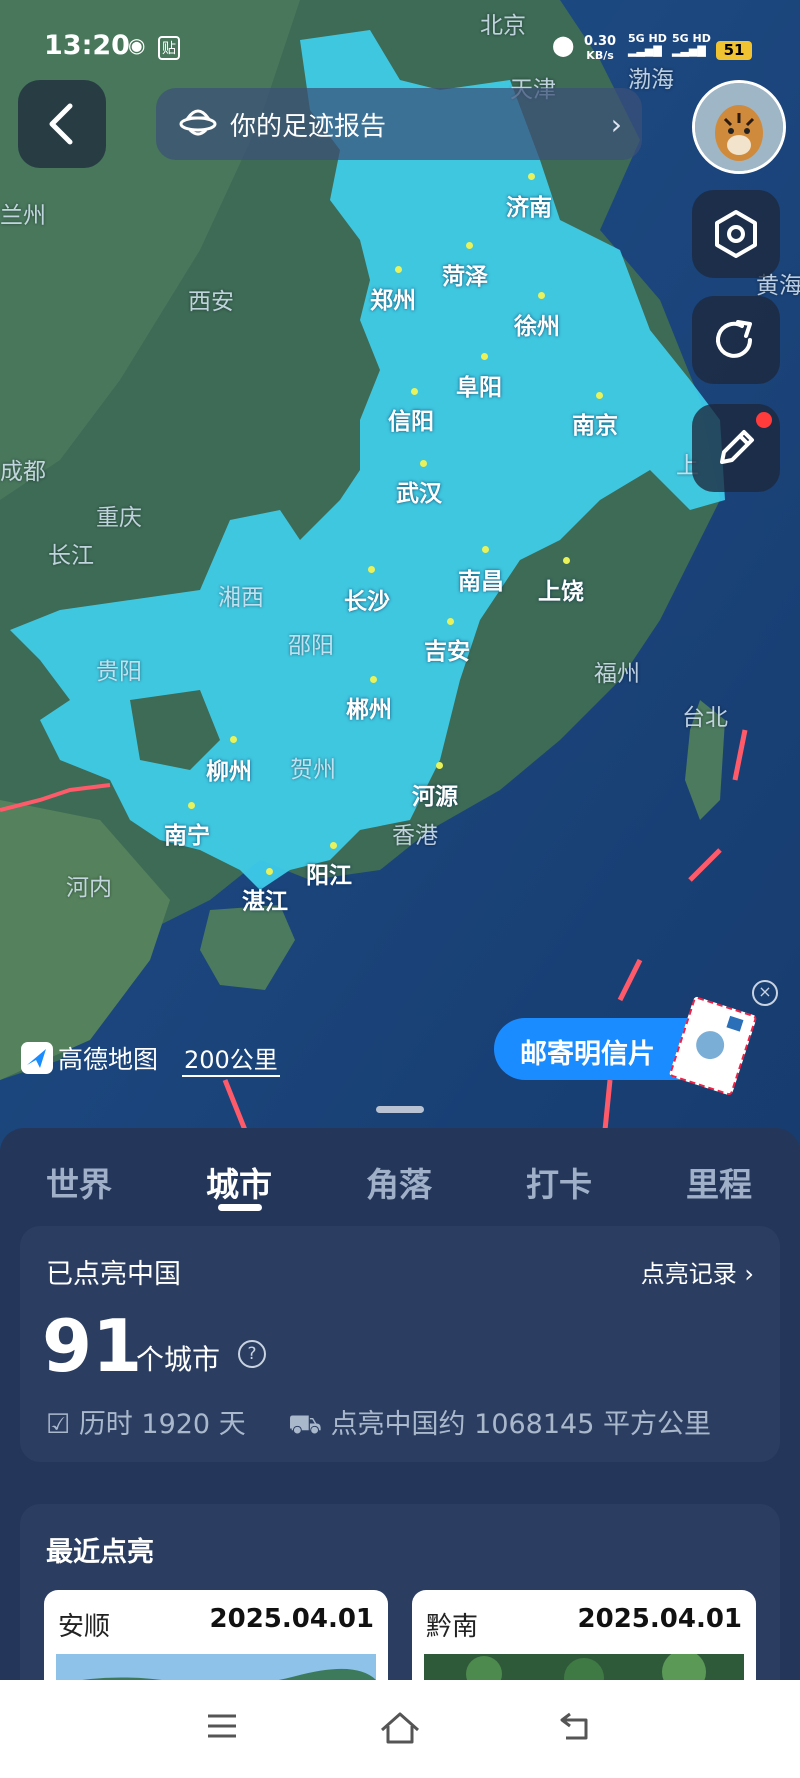 This screenshot has height=1778, width=800. What do you see at coordinates (399, 124) in the screenshot?
I see `footprint-report-banner: 你的足迹报告 ›` at bounding box center [399, 124].